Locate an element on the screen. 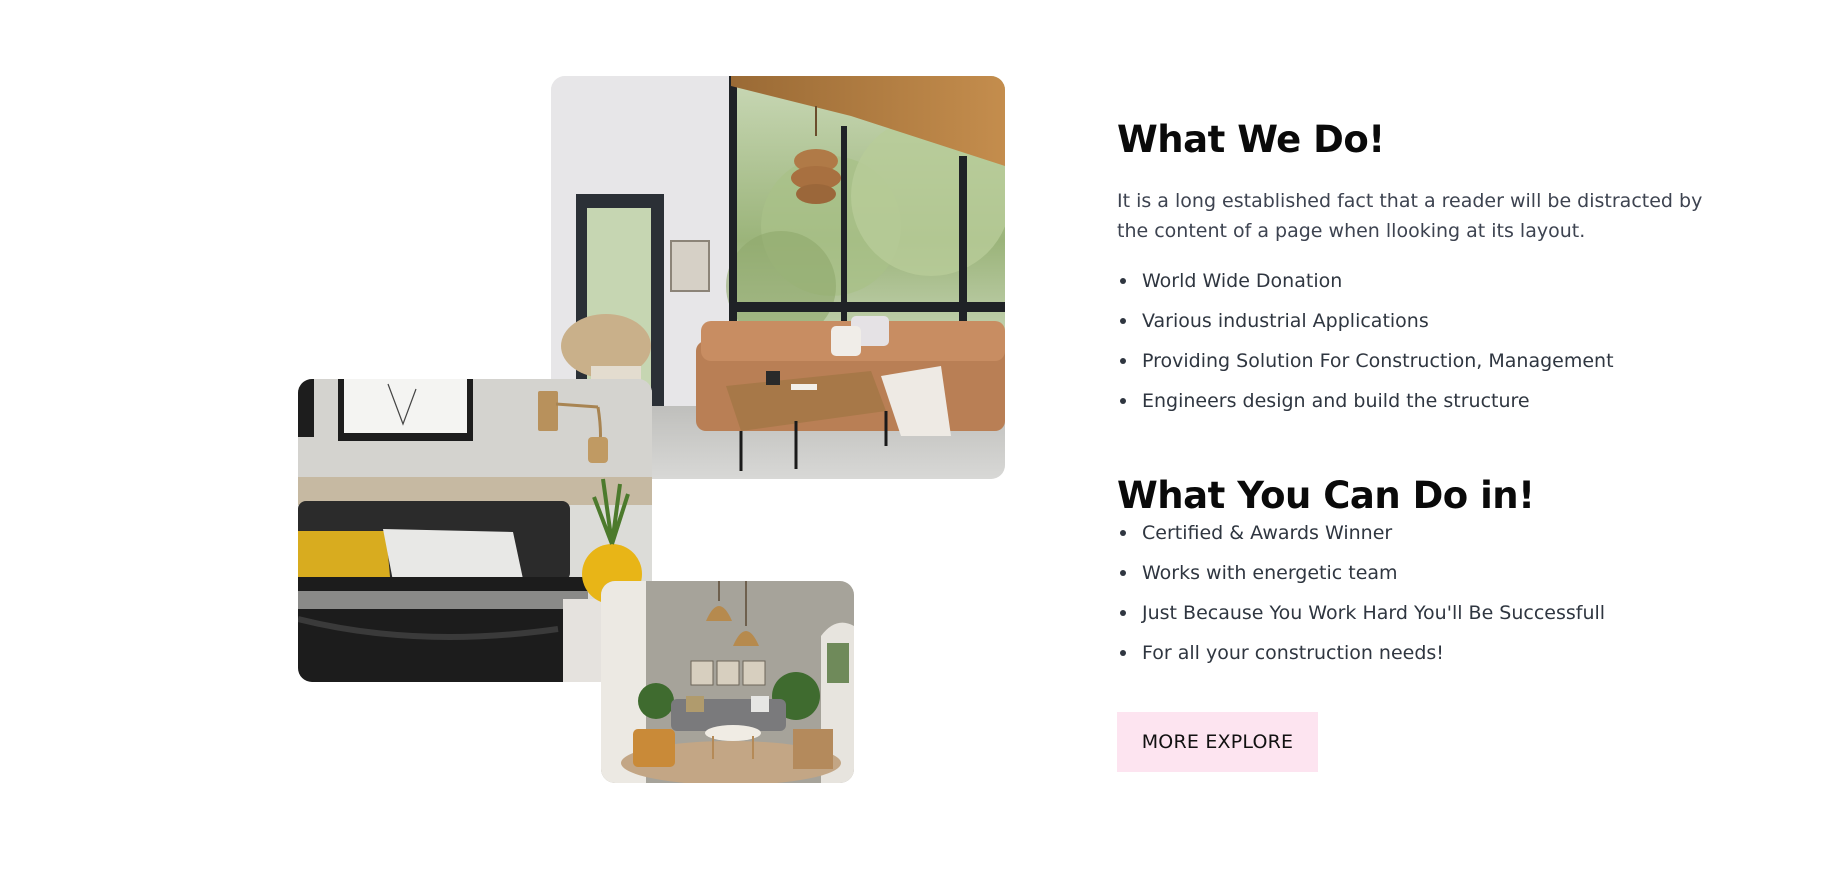 This screenshot has height=872, width=1835. lounge-photo is located at coordinates (727, 682).